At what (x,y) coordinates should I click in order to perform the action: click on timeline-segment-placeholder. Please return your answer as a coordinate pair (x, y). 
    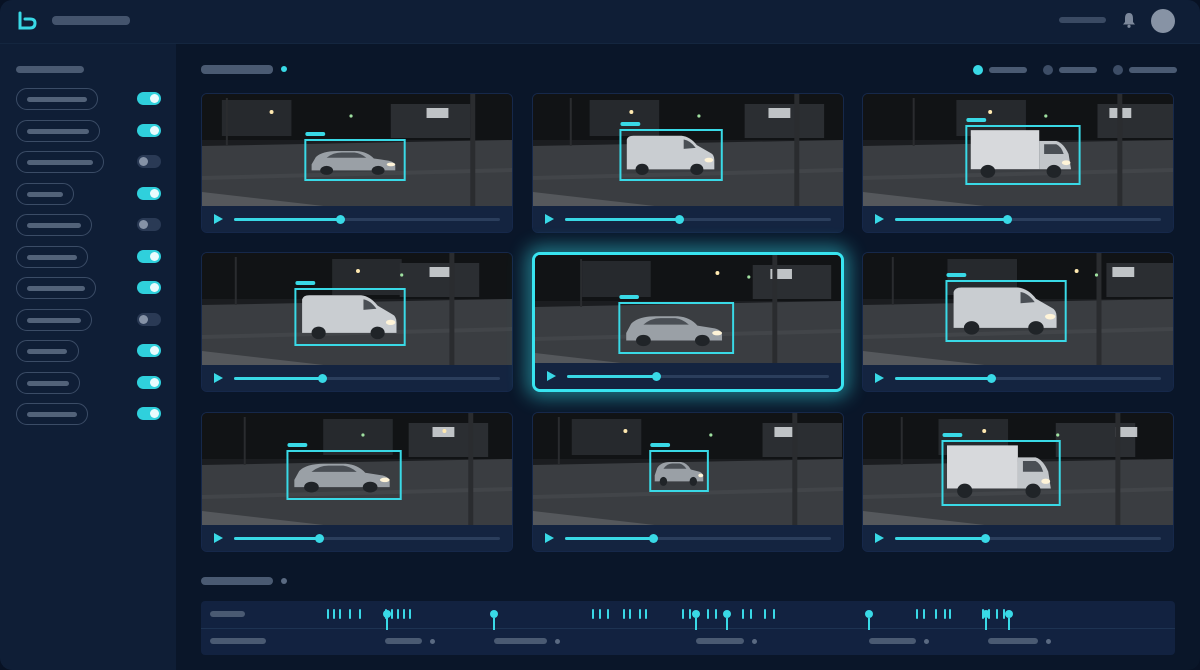
    Looking at the image, I should click on (720, 641).